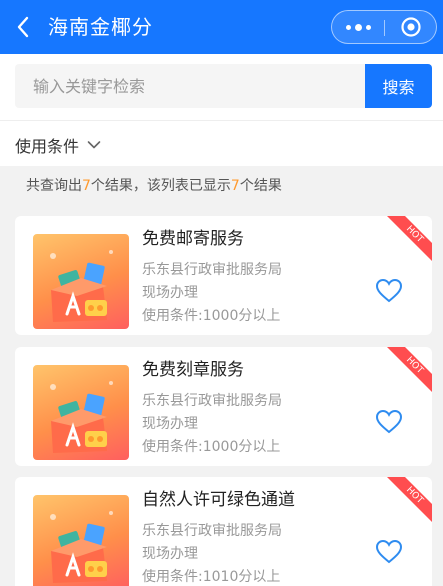 This screenshot has width=443, height=586. What do you see at coordinates (86, 186) in the screenshot?
I see `result-total-count: 7` at bounding box center [86, 186].